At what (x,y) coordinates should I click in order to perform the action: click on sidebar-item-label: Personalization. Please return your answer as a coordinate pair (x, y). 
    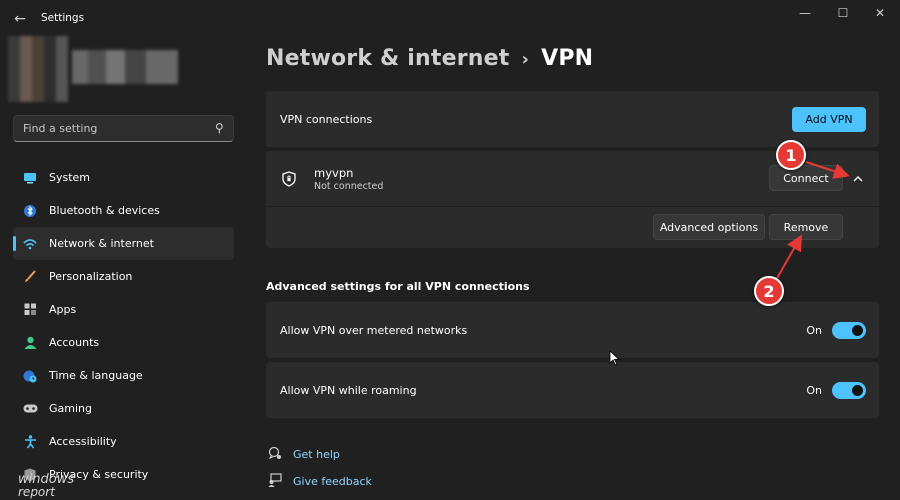
    Looking at the image, I should click on (91, 276).